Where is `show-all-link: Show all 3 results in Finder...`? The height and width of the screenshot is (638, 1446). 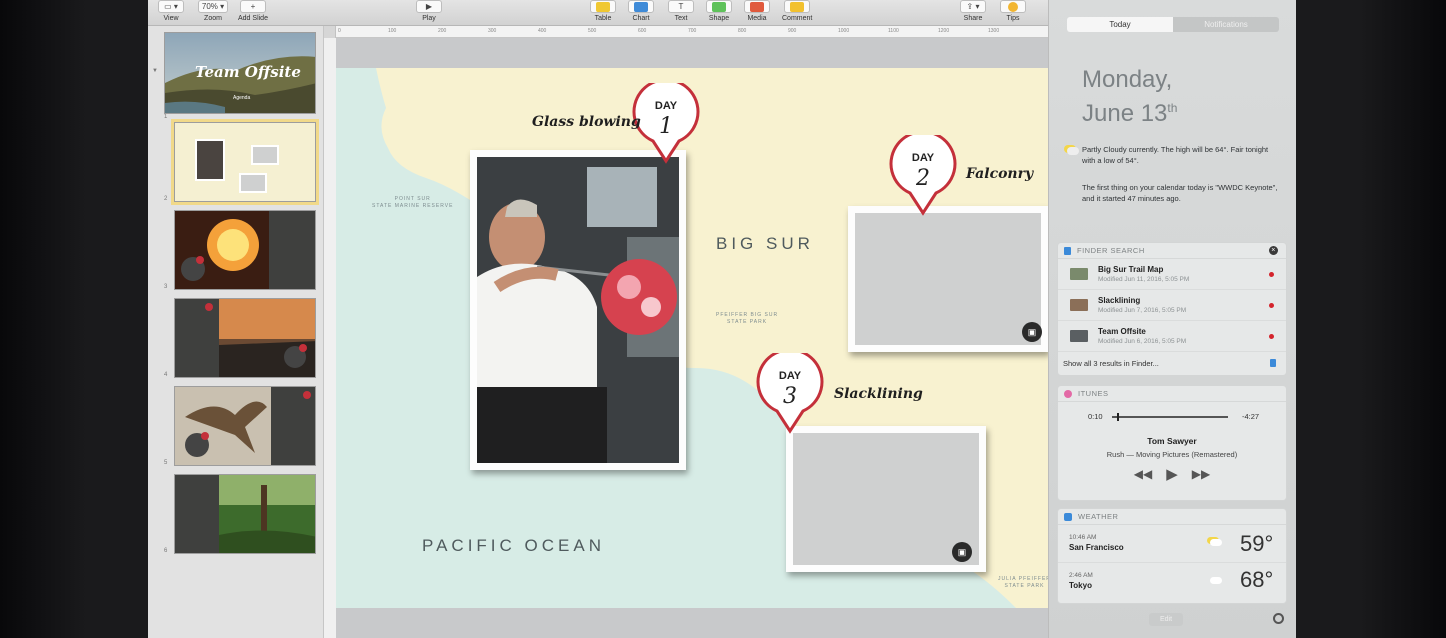
show-all-link: Show all 3 results in Finder... is located at coordinates (1172, 363).